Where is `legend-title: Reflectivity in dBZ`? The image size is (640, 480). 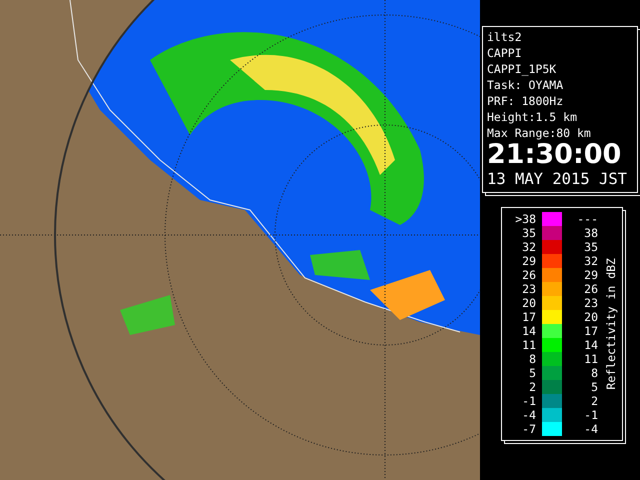 legend-title: Reflectivity in dBZ is located at coordinates (611, 324).